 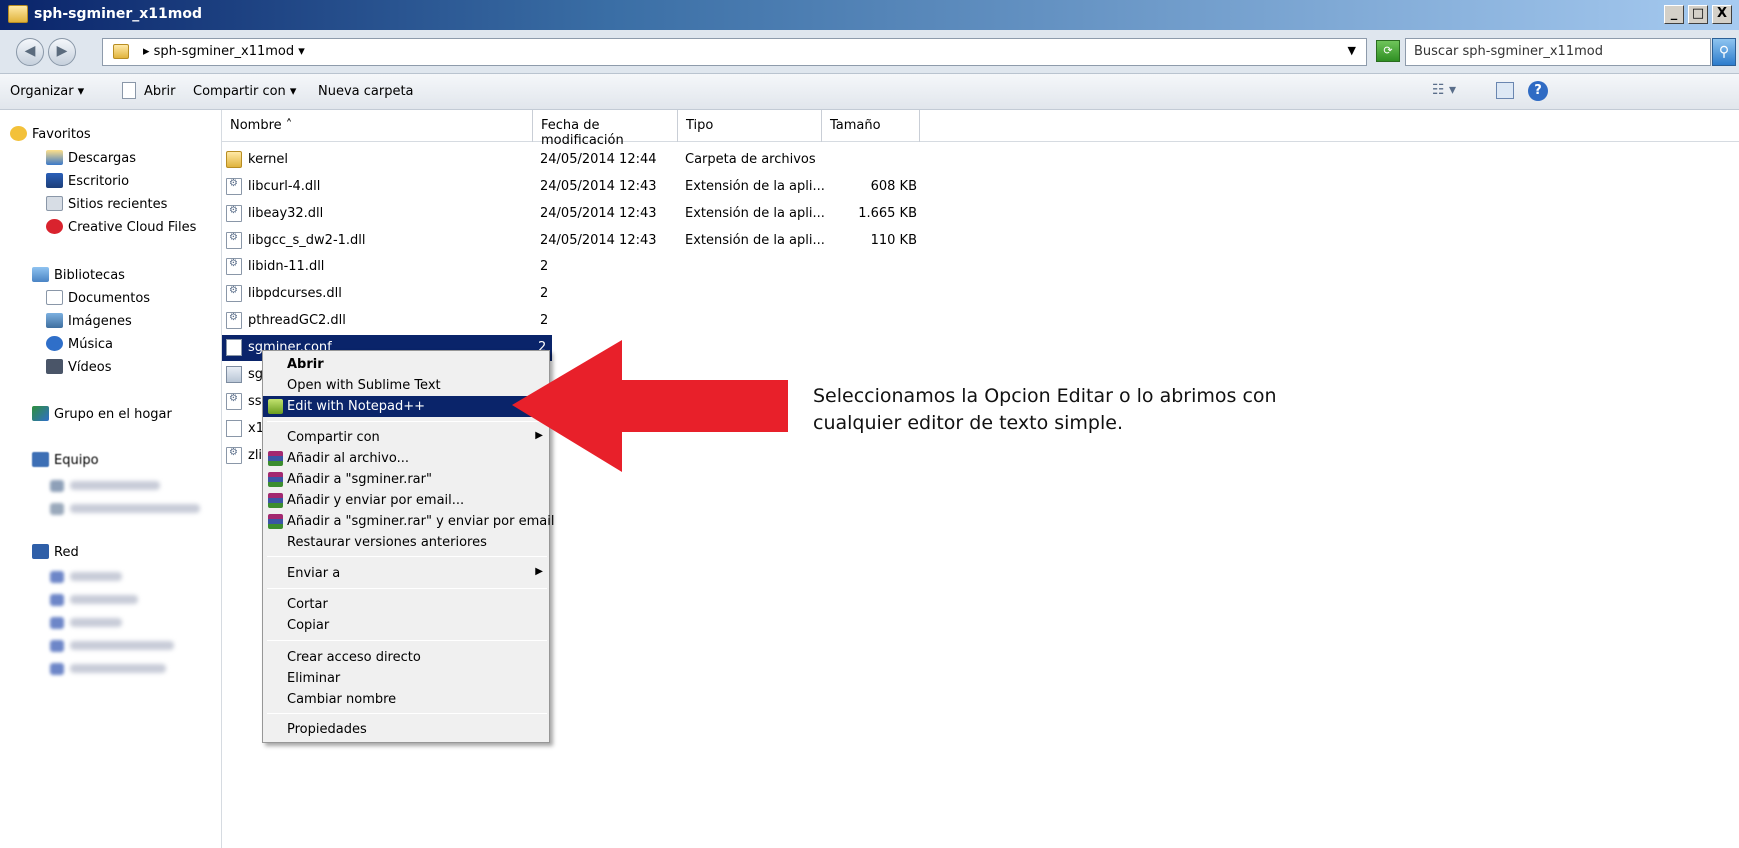 What do you see at coordinates (406, 604) in the screenshot?
I see `menu-cut: Cortar` at bounding box center [406, 604].